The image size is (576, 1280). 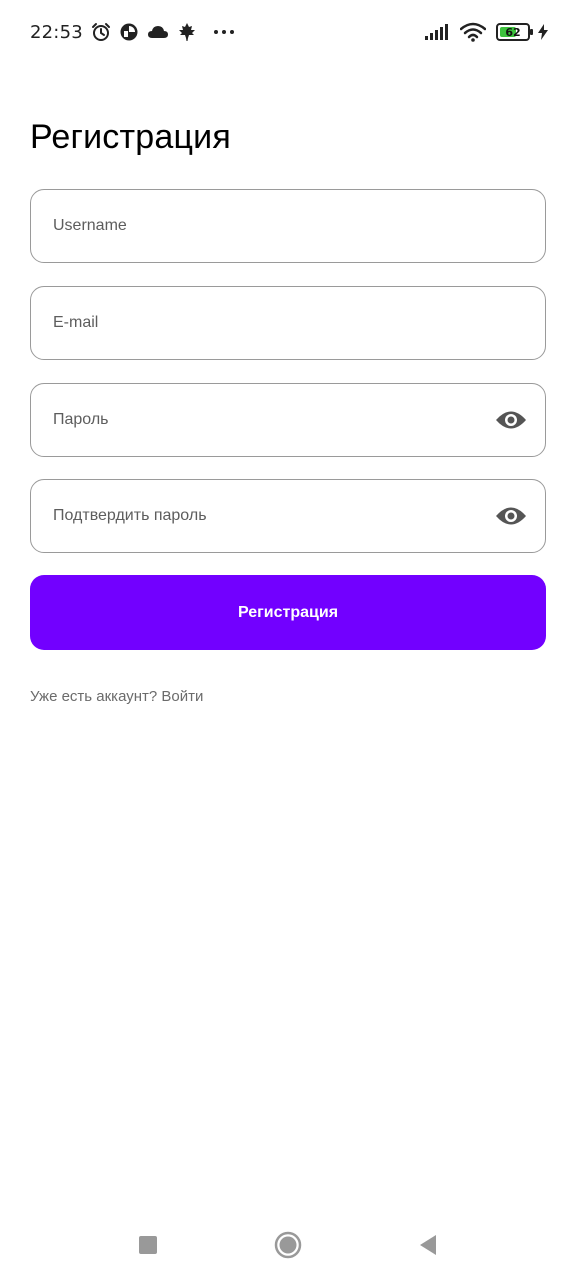 What do you see at coordinates (288, 612) in the screenshot?
I see `register-button: Регистрация` at bounding box center [288, 612].